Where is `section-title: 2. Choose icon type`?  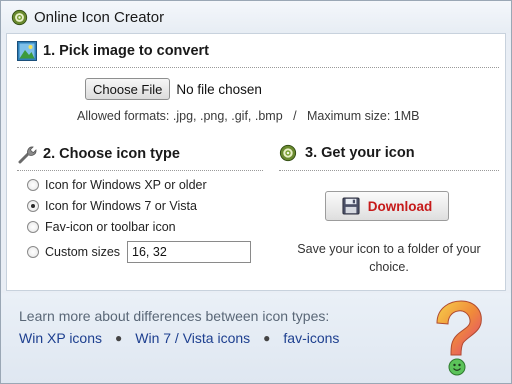 section-title: 2. Choose icon type is located at coordinates (111, 154).